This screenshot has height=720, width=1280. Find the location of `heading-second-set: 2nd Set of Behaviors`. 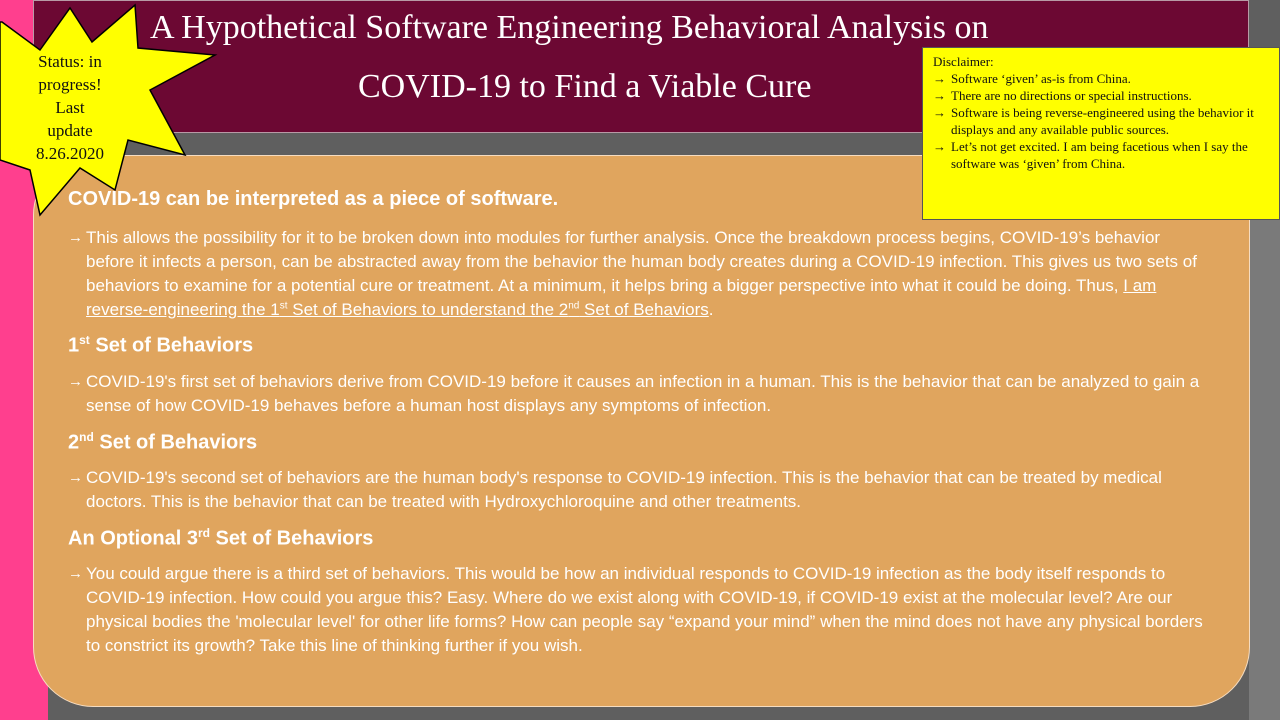

heading-second-set: 2nd Set of Behaviors is located at coordinates (163, 442).